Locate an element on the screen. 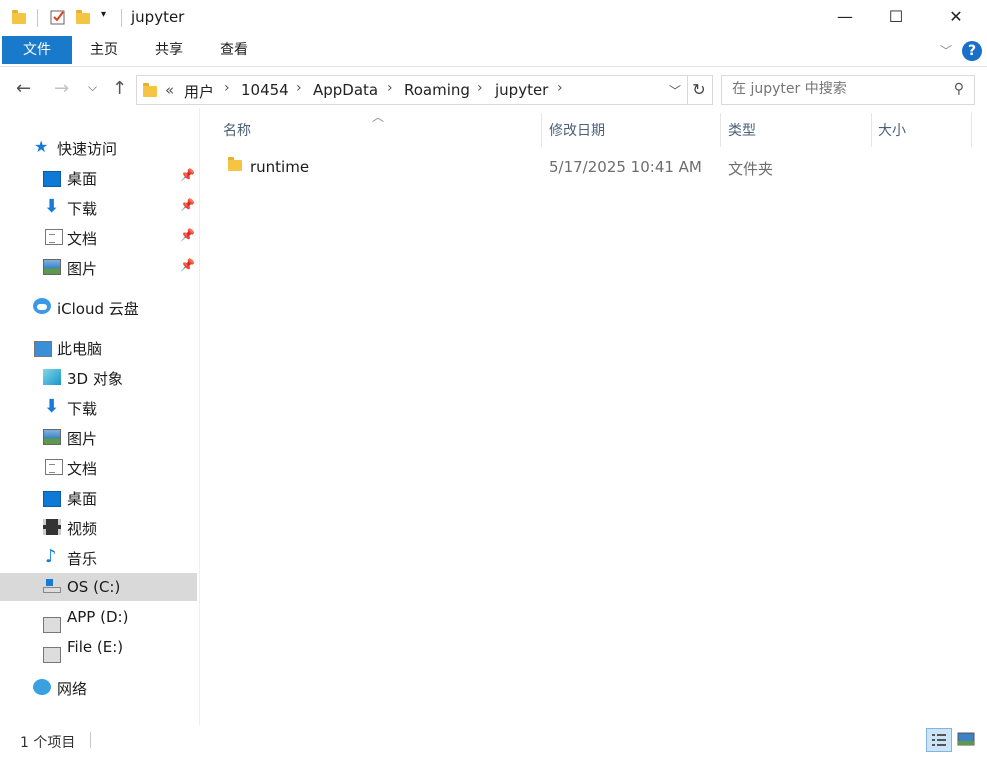 The width and height of the screenshot is (987, 757). file-row: runtime 5/17/2025 10:41 AM 文件夹 is located at coordinates (595, 166).